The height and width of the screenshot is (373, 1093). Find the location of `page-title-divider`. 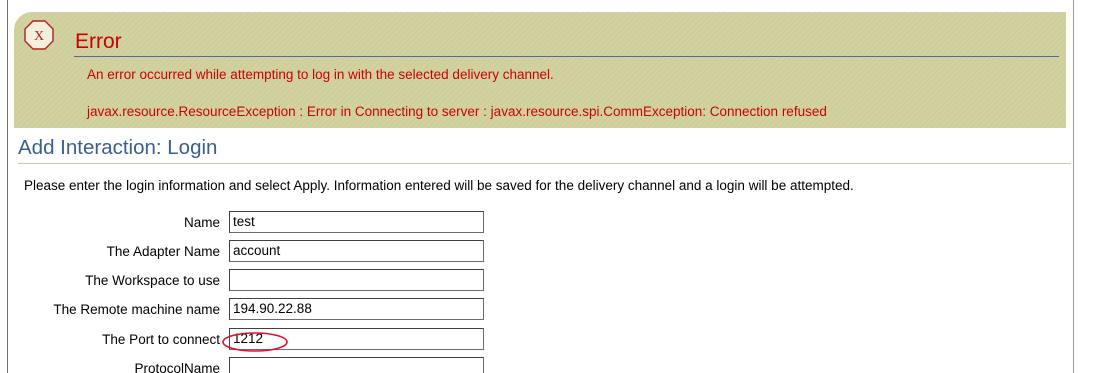

page-title-divider is located at coordinates (544, 163).